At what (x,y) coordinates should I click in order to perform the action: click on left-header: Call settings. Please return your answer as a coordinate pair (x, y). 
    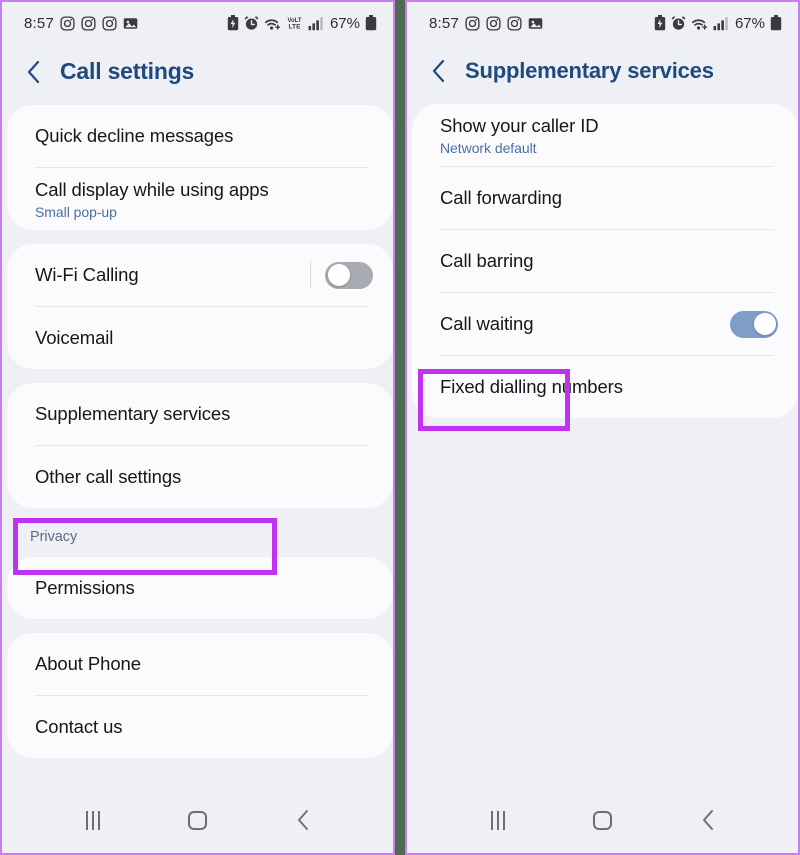
    Looking at the image, I should click on (197, 74).